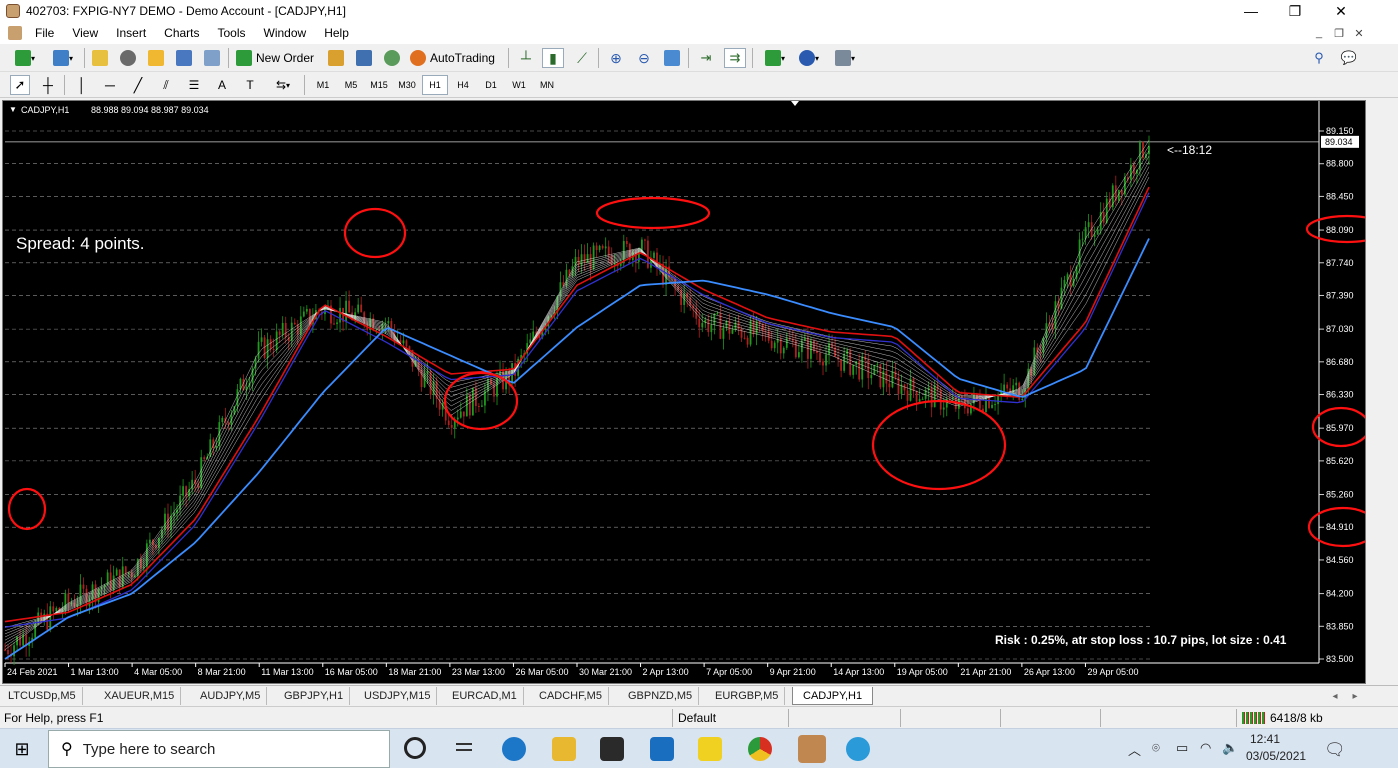 The image size is (1398, 768). Describe the element at coordinates (398, 696) in the screenshot. I see `chart-tab: USDJPY,M15` at that location.